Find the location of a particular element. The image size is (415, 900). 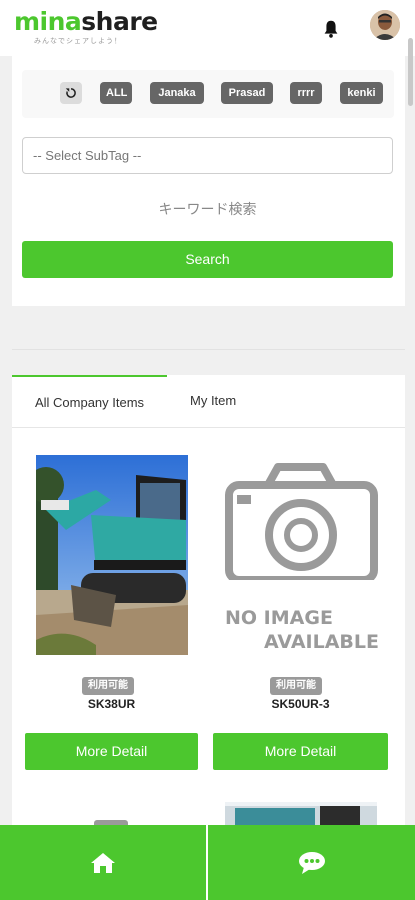

subtag-select: -- Select SubTag -- is located at coordinates (207, 155).